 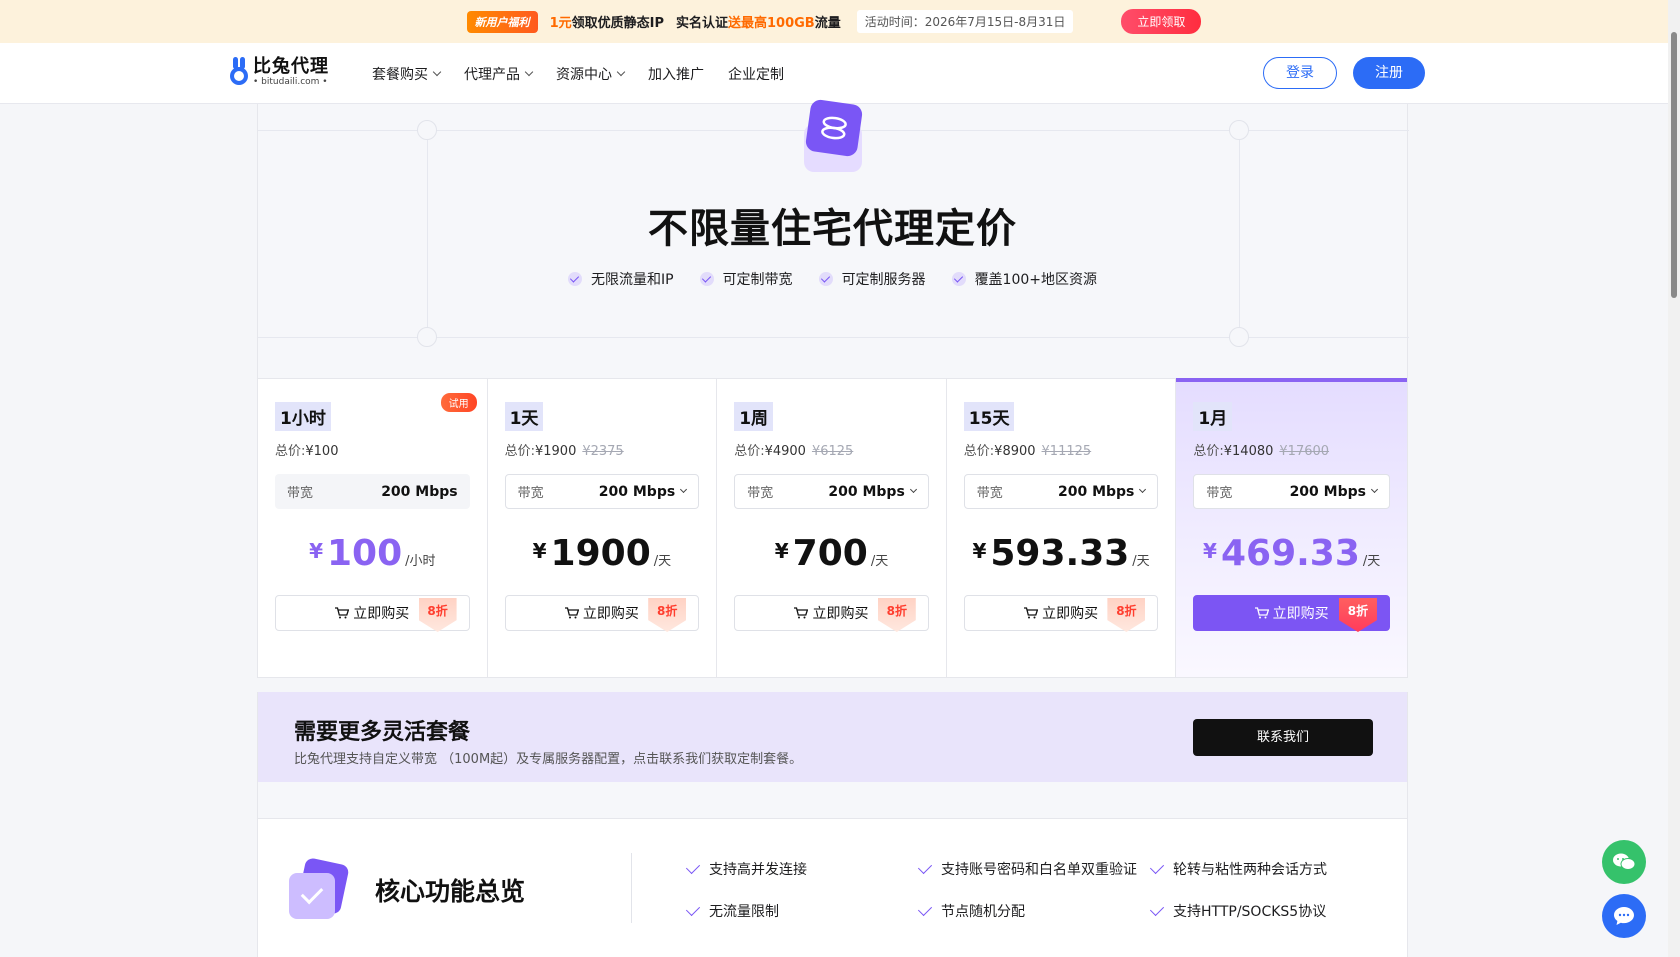 What do you see at coordinates (372, 553) in the screenshot?
I see `plan-price: ¥100/小时` at bounding box center [372, 553].